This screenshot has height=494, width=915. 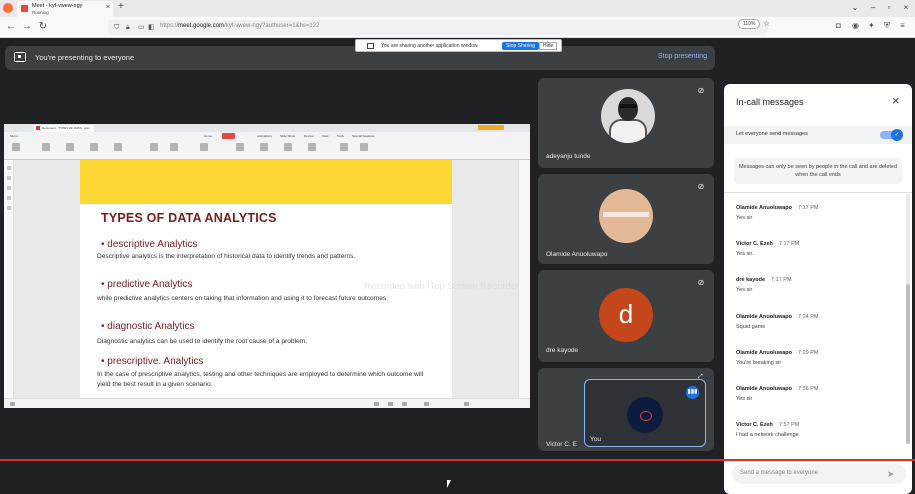 I want to click on reload-icon: ↻, so click(x=43, y=27).